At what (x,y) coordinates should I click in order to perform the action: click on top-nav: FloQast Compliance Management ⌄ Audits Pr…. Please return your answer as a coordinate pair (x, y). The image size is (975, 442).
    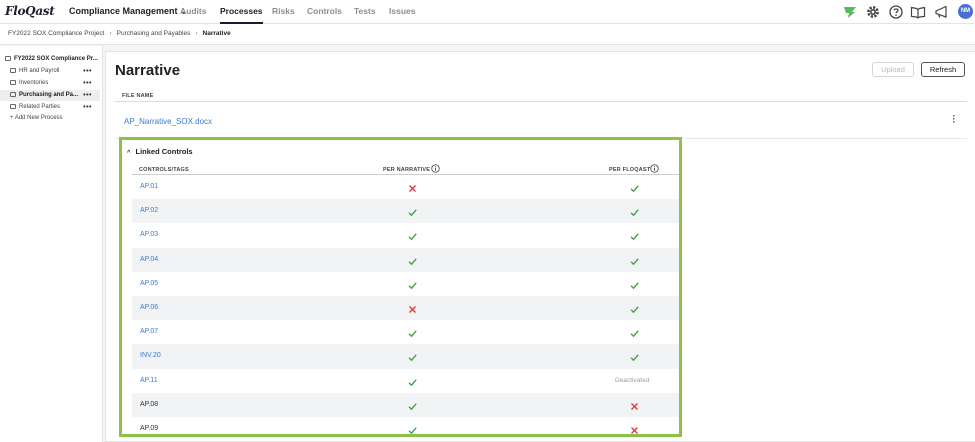
    Looking at the image, I should click on (487, 12).